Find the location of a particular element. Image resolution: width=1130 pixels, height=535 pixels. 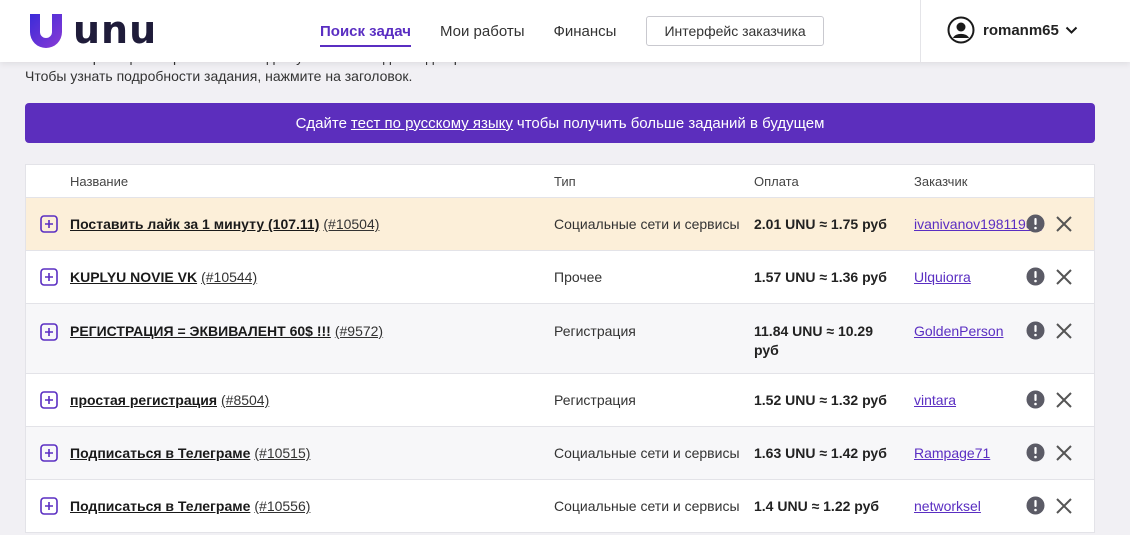

banner-text-before: Сдайте is located at coordinates (321, 123).